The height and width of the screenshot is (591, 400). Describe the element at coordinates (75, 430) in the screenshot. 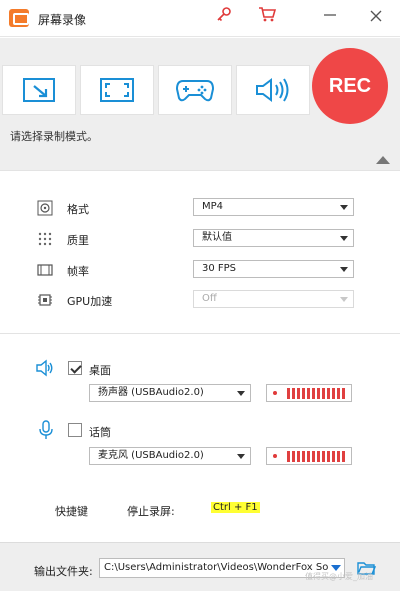

I see `mic-audio-checkbox` at that location.